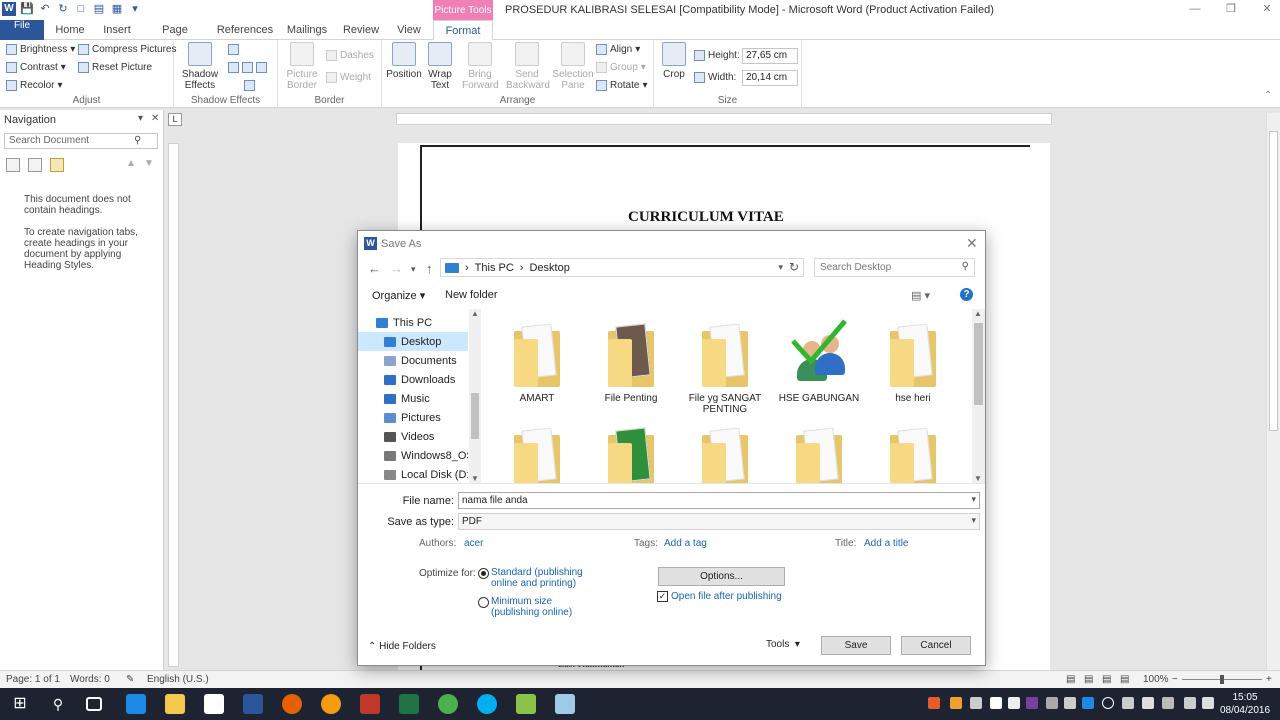  I want to click on network-icon, so click(1168, 703).